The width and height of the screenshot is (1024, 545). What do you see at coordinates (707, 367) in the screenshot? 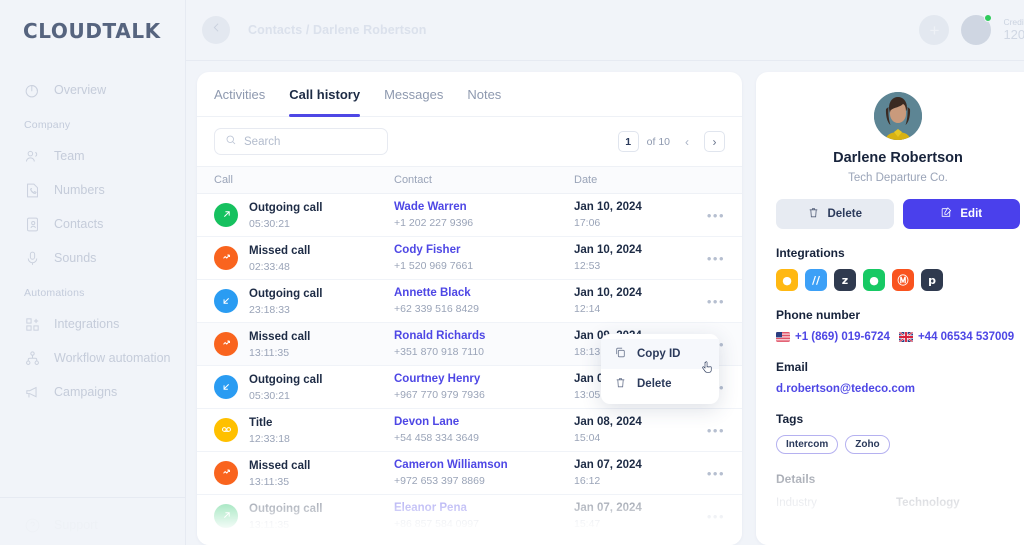
I see `mouse-cursor-icon` at bounding box center [707, 367].